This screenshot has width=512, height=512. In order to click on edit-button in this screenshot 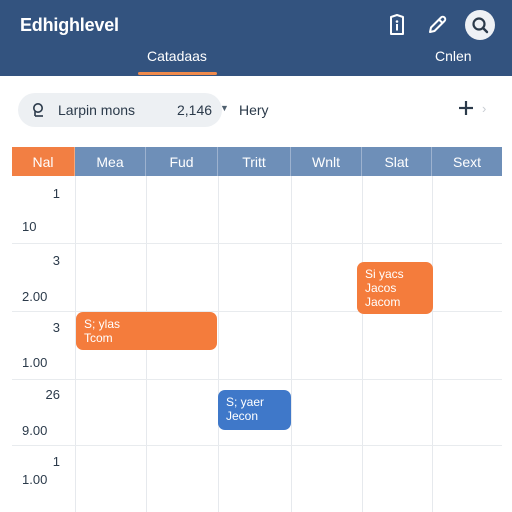, I will do `click(437, 25)`.